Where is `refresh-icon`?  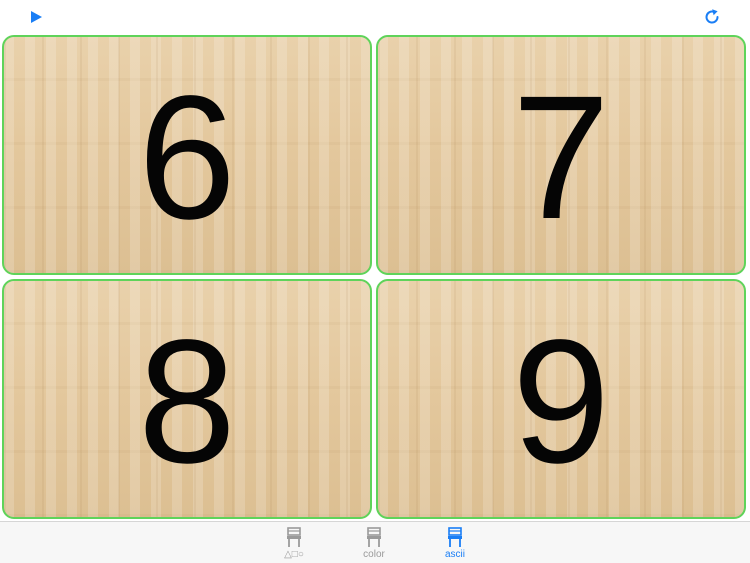
refresh-icon is located at coordinates (712, 17).